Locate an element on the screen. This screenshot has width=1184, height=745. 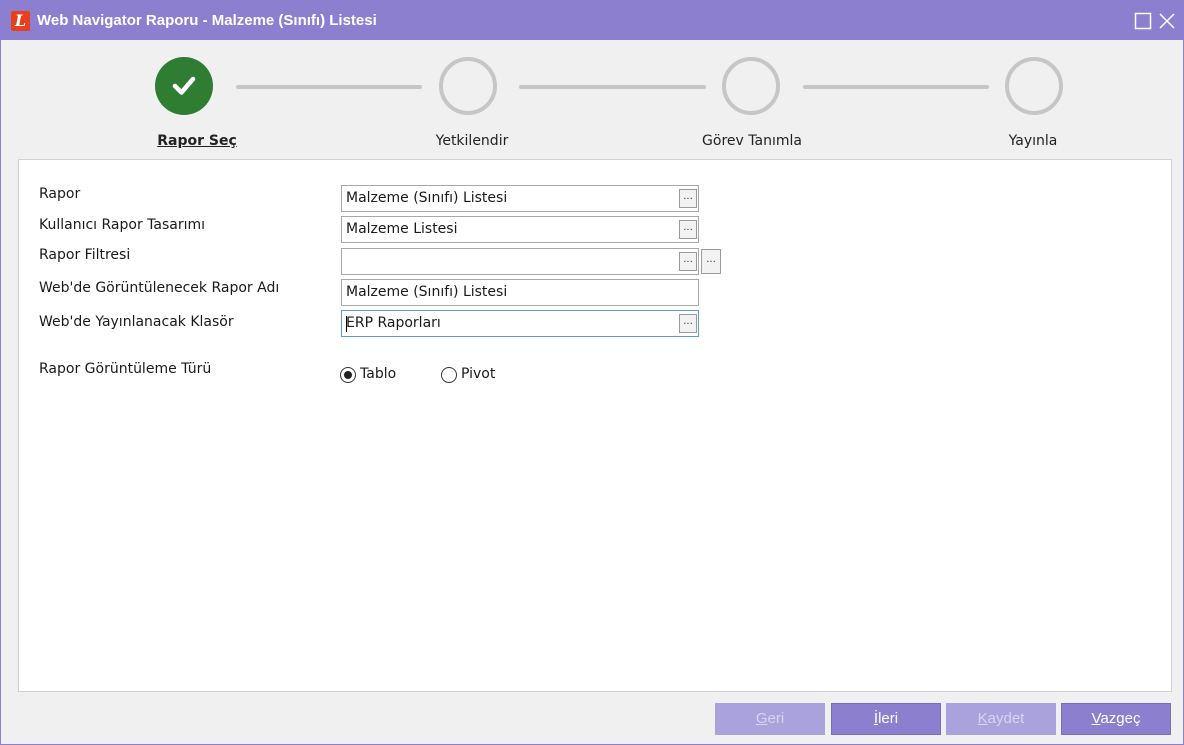
next-button: İleri is located at coordinates (886, 719).